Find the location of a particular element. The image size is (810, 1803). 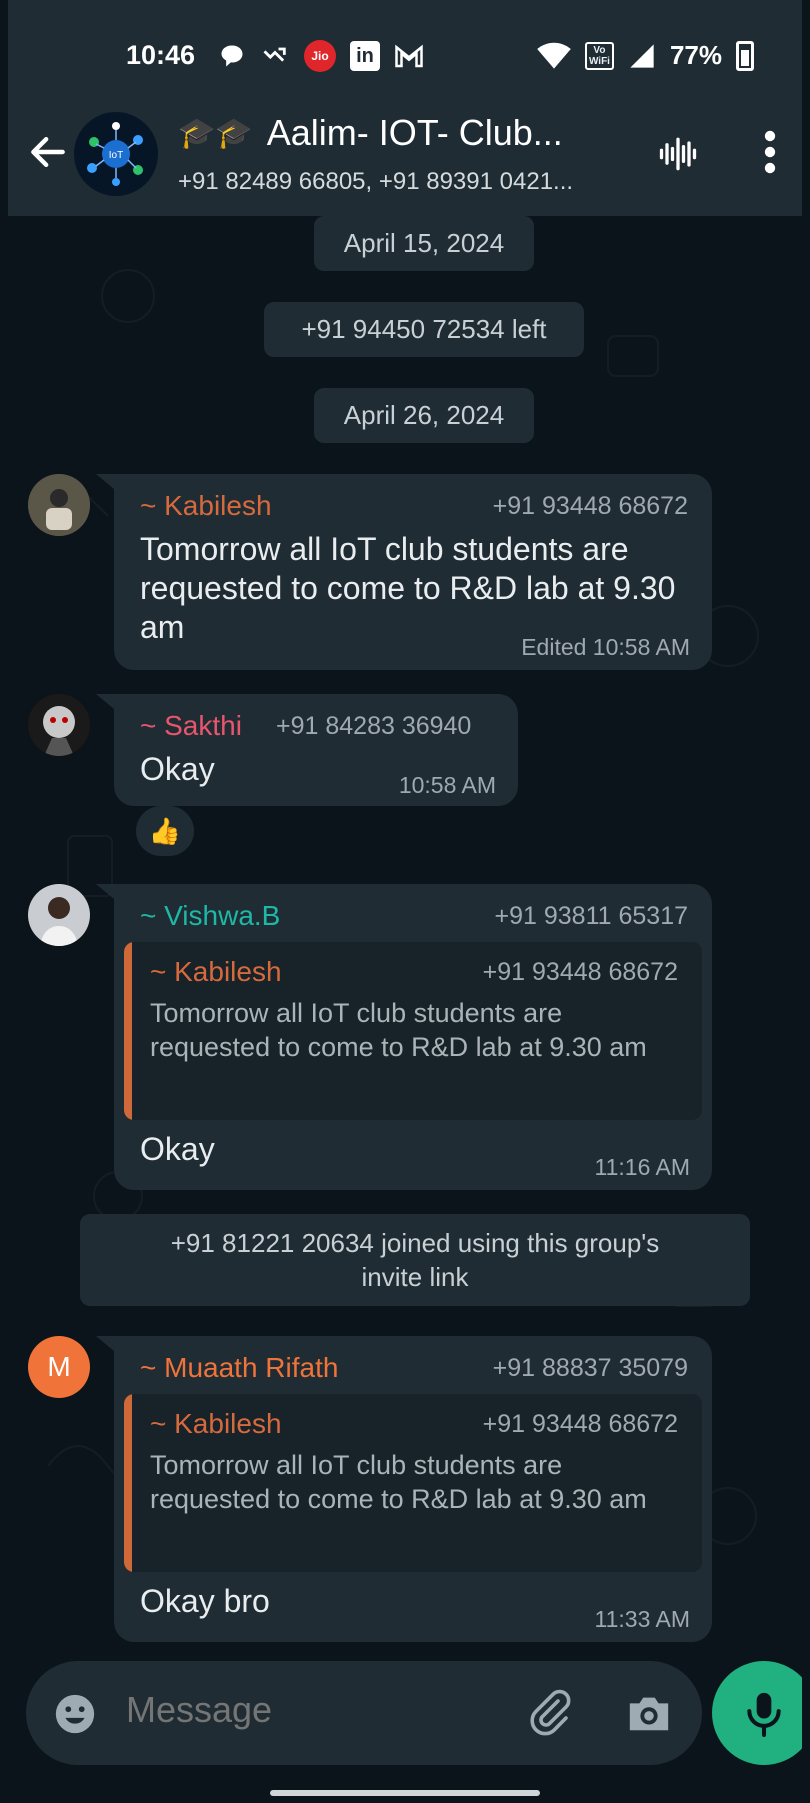

sender-phone: +91 93811 65317 is located at coordinates (591, 916).